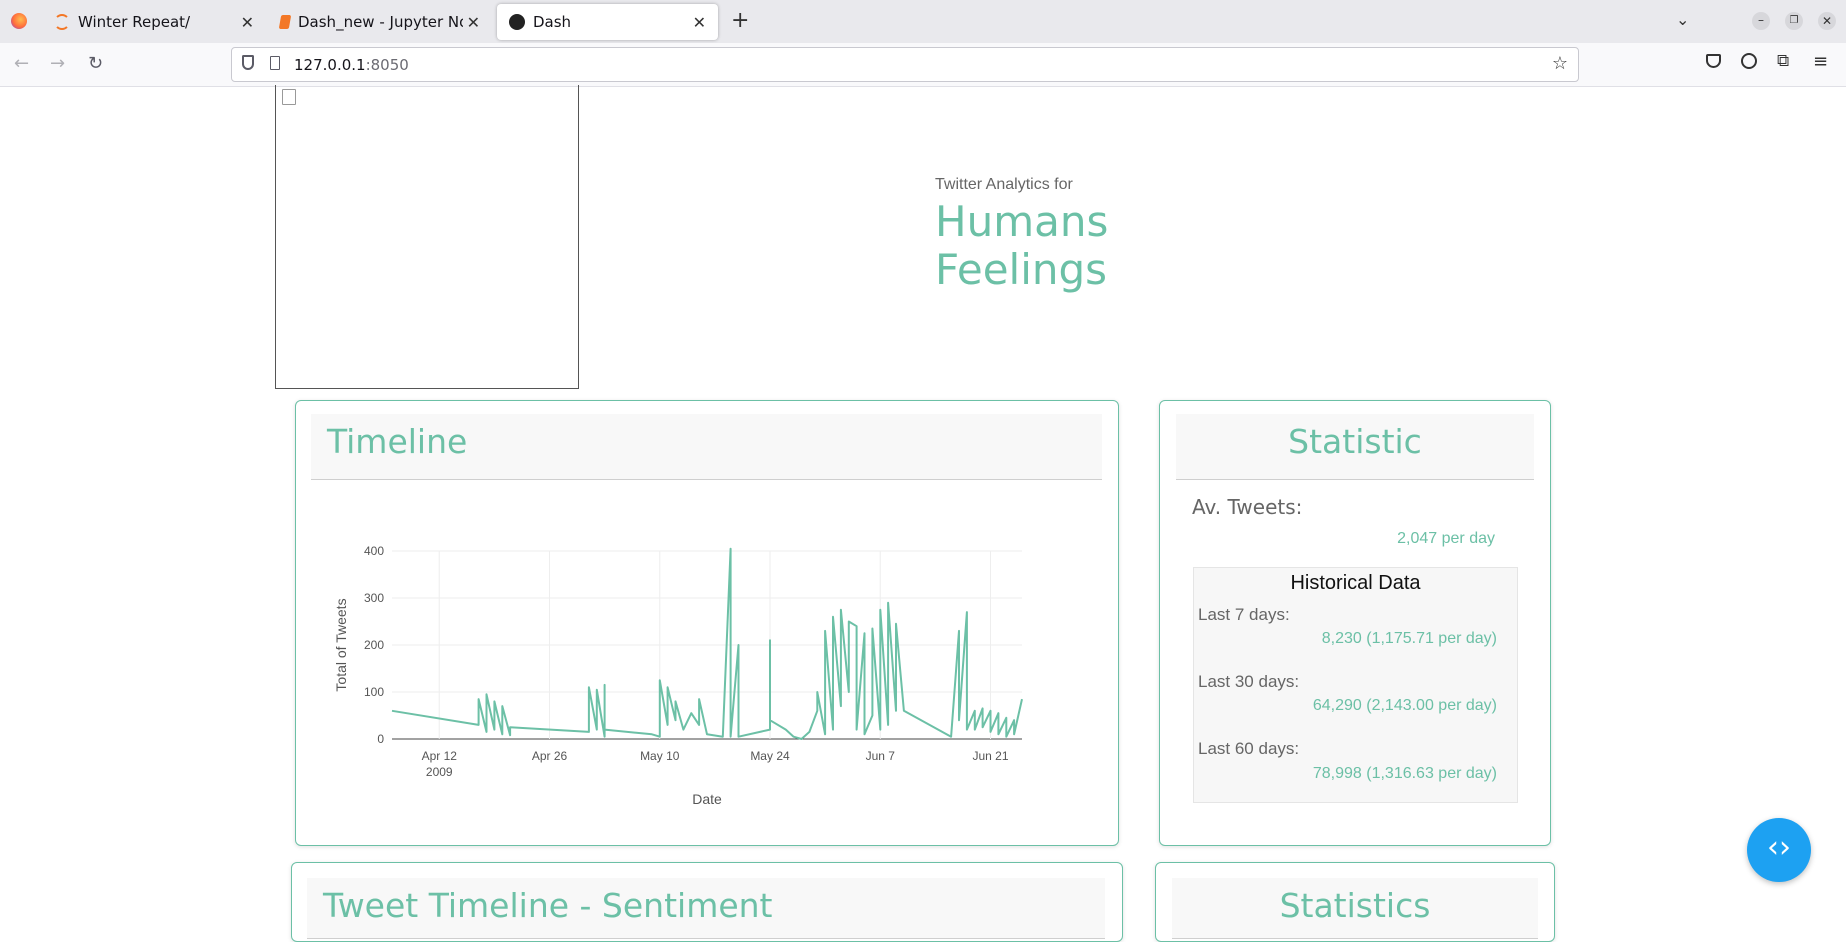 This screenshot has height=942, width=1846. What do you see at coordinates (1249, 748) in the screenshot?
I see `hist-label-60: Last 60 days:` at bounding box center [1249, 748].